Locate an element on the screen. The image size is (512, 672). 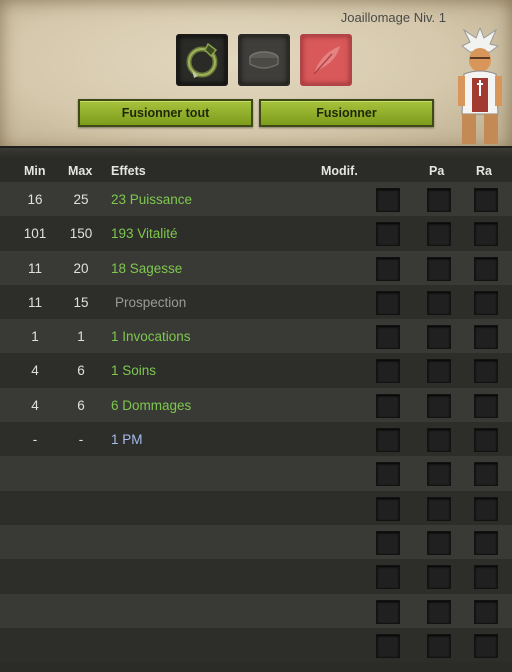
table-row: 11 20 18 Sagesse is located at coordinates (256, 267).